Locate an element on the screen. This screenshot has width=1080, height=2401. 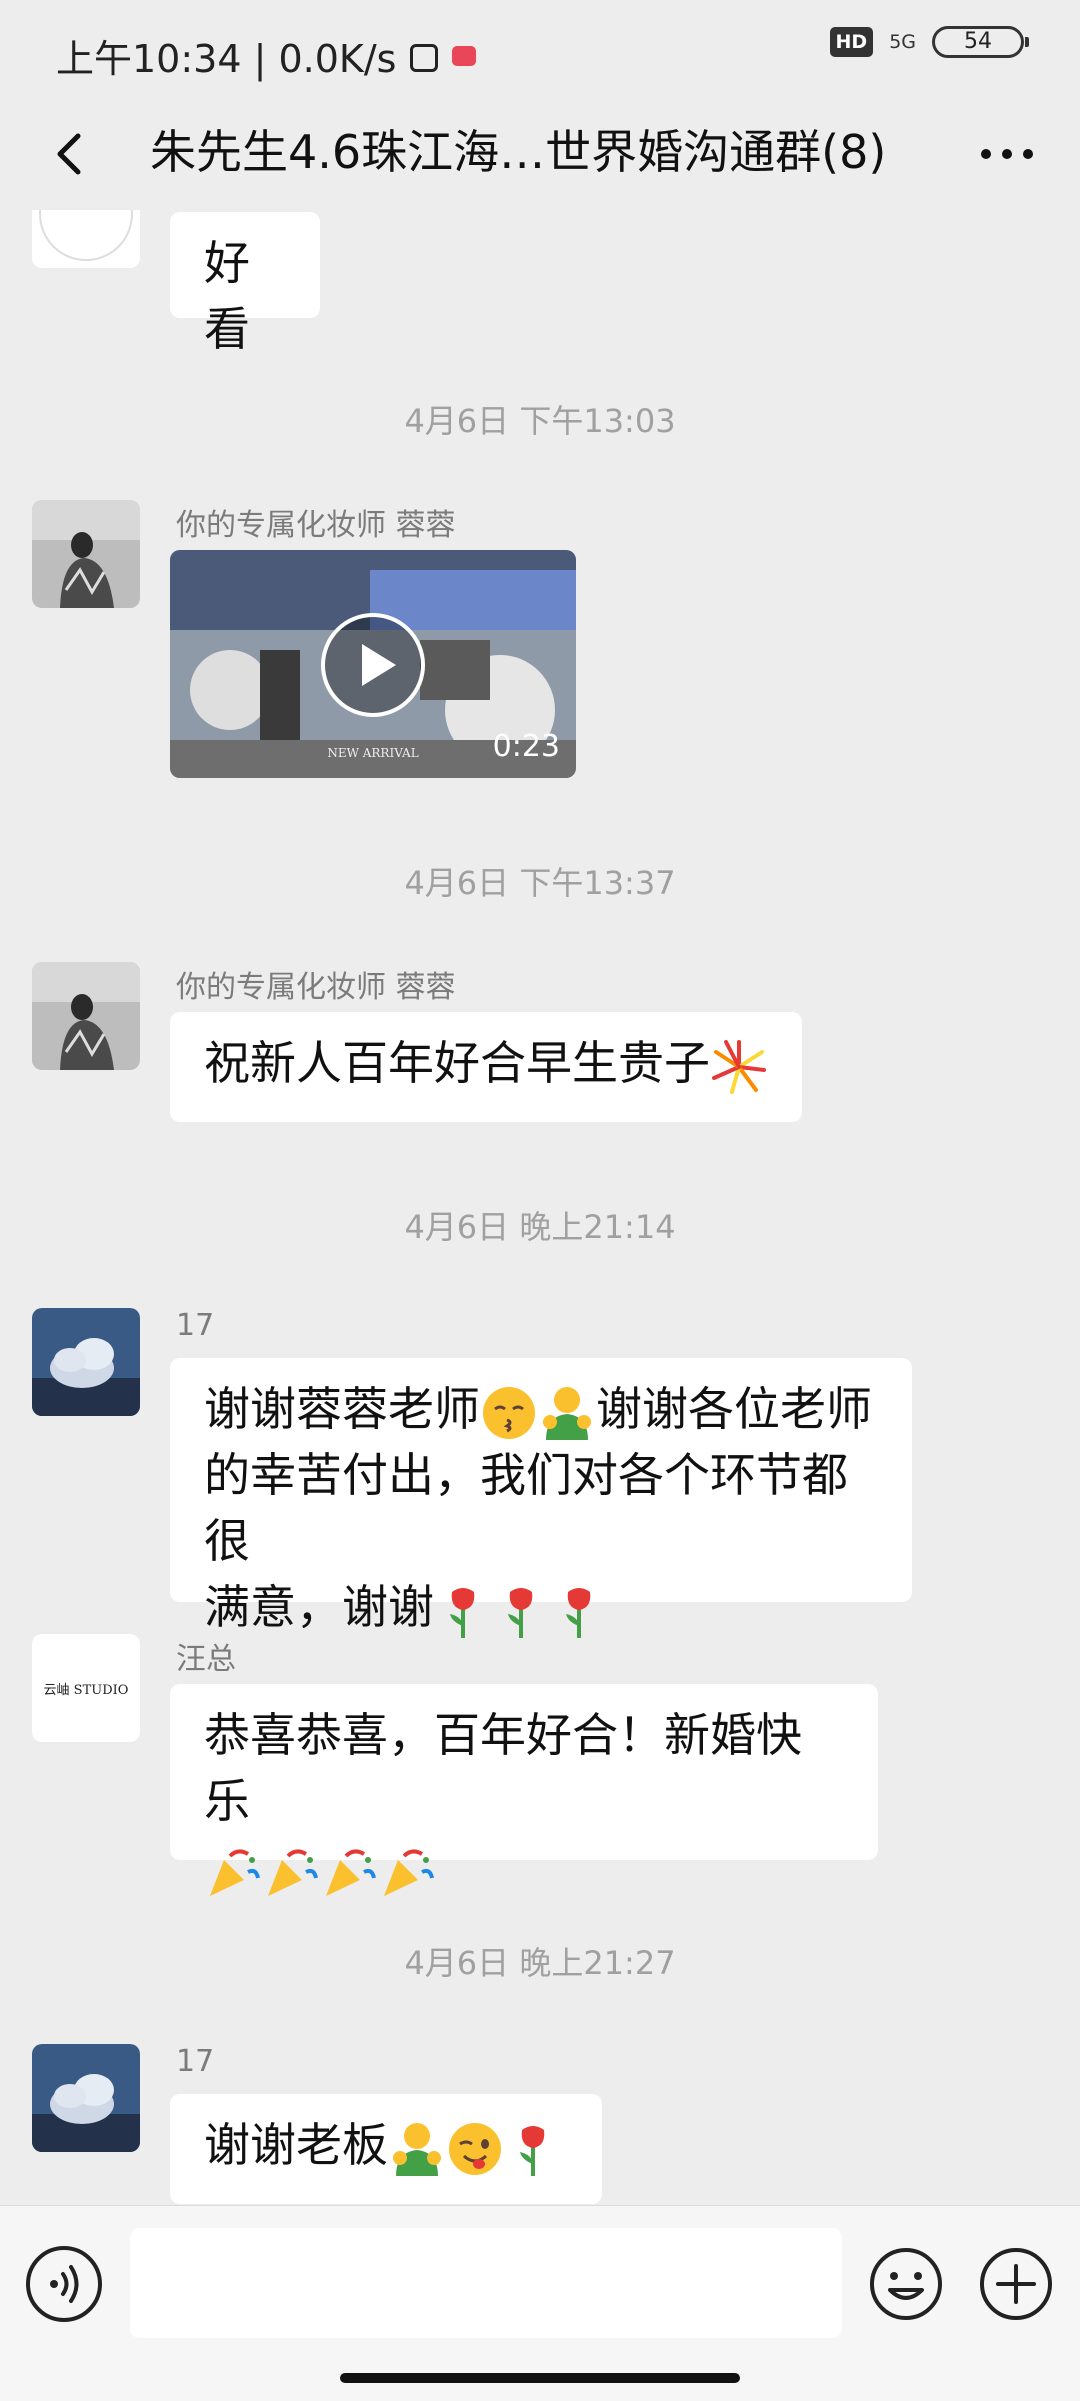
message-line: 谢谢蓉蓉老师 谢谢各位老师 is located at coordinates (541, 1409).